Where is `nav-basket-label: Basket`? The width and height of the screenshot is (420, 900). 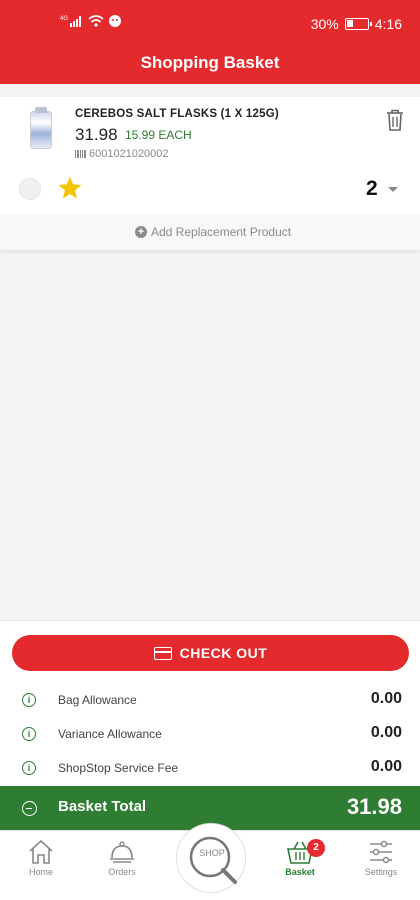 nav-basket-label: Basket is located at coordinates (300, 872).